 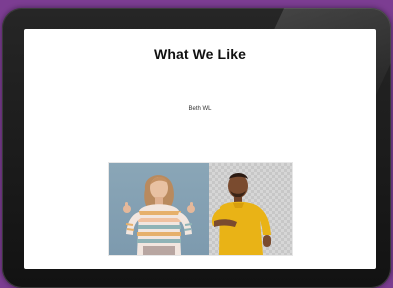 I want to click on author-name: Beth WL, so click(x=200, y=109).